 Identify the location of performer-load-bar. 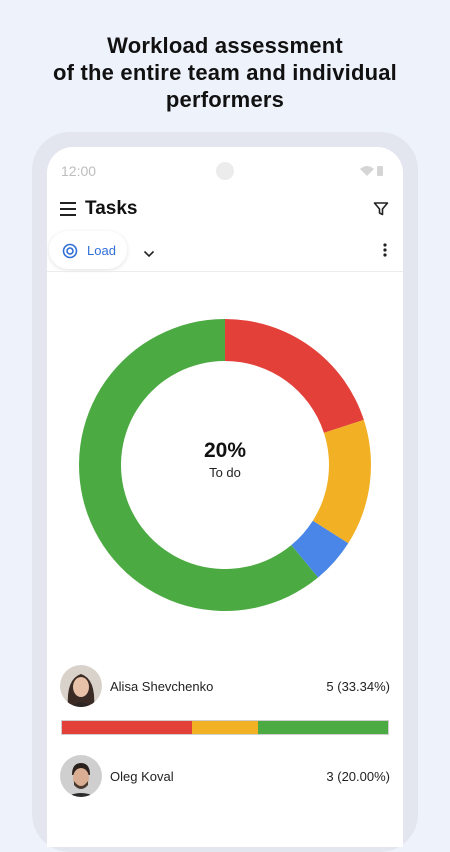
(225, 727).